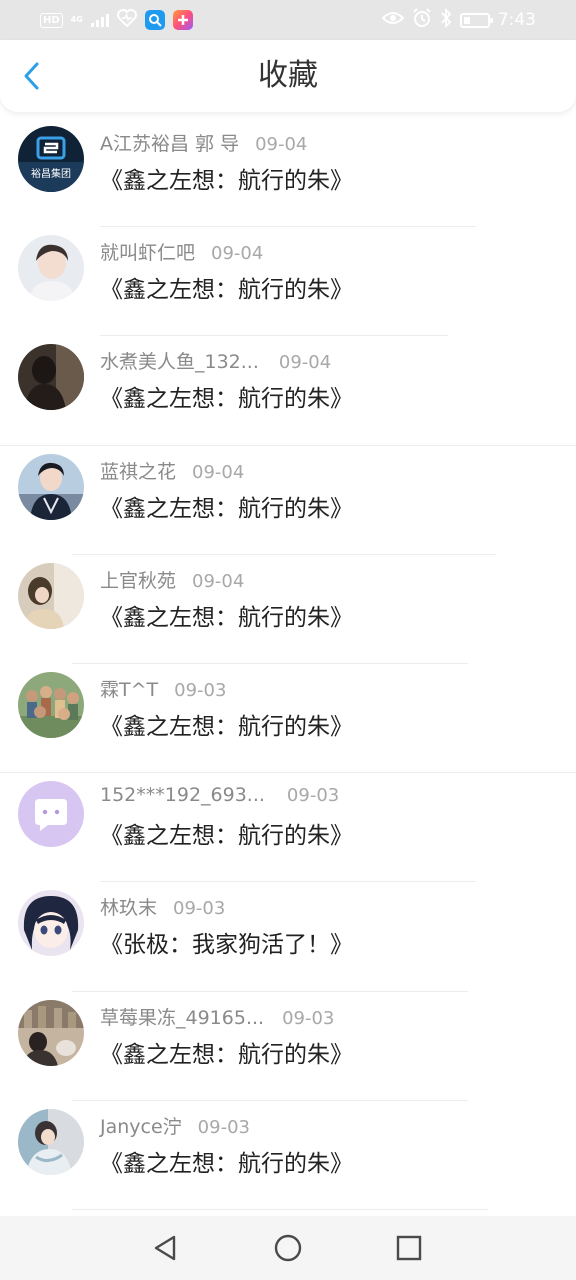  I want to click on clock: 7:43, so click(516, 20).